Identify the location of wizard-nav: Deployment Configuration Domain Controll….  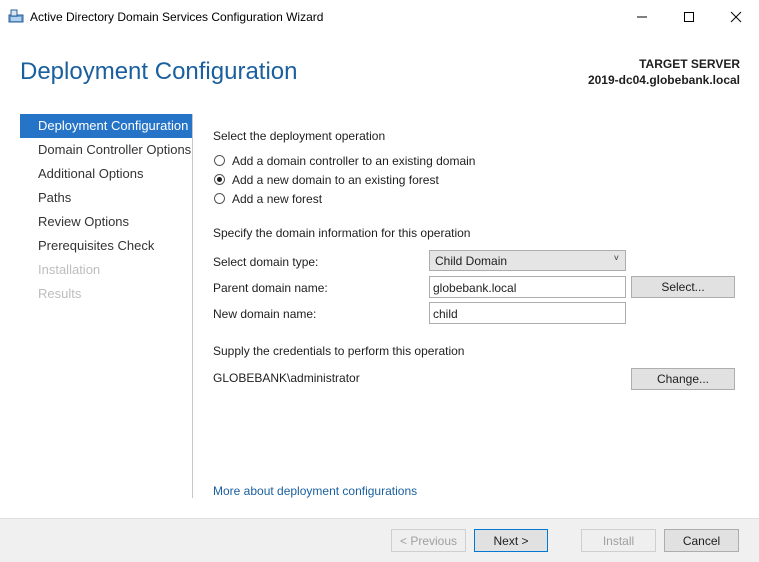
(106, 210).